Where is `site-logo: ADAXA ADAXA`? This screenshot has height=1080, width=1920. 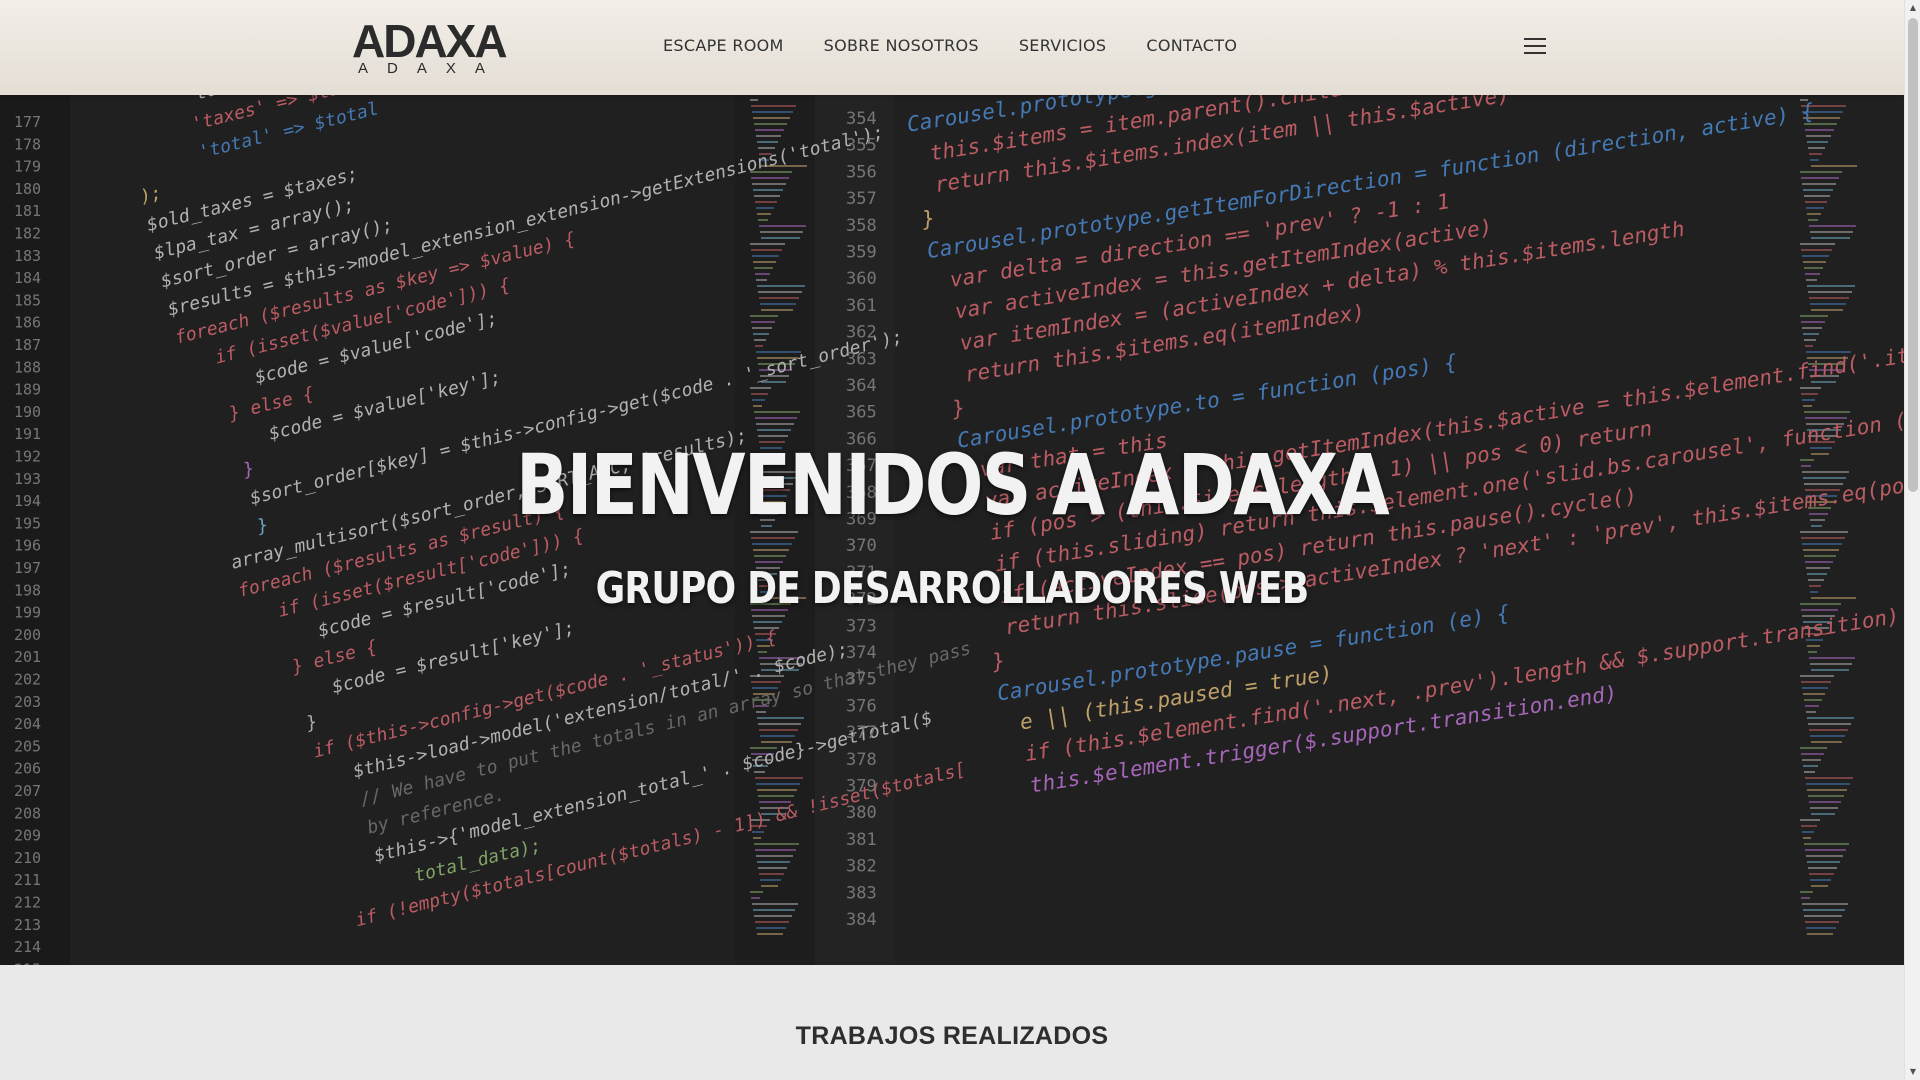
site-logo: ADAXA ADAXA is located at coordinates (430, 46).